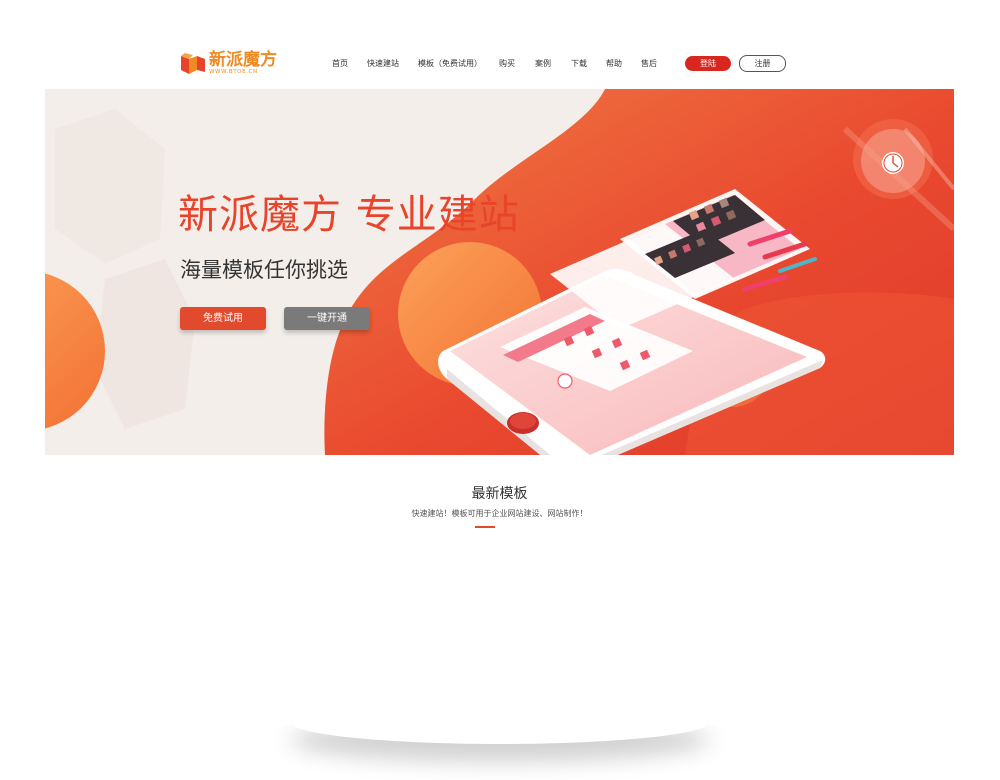  I want to click on nav-item-home: 首页, so click(340, 64).